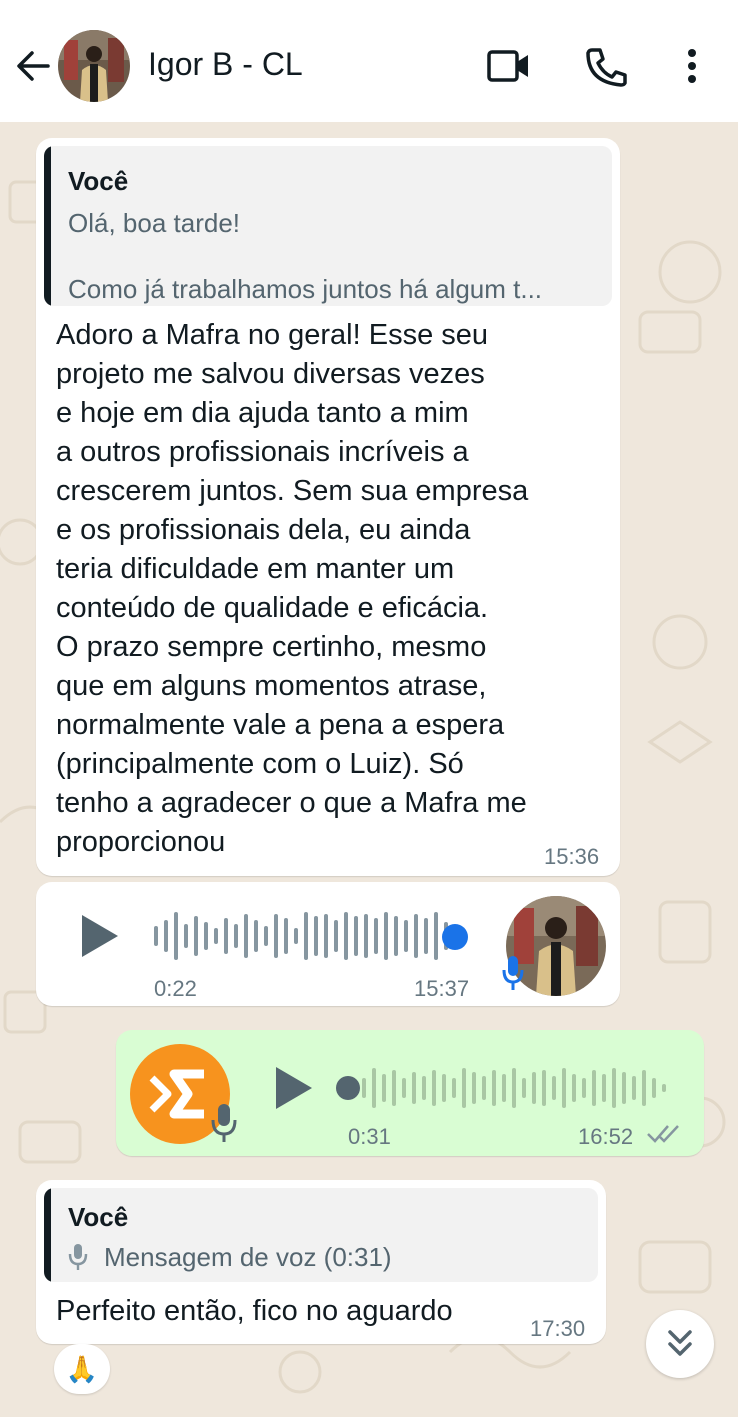 The height and width of the screenshot is (1417, 738). Describe the element at coordinates (692, 66) in the screenshot. I see `more-options-icon` at that location.